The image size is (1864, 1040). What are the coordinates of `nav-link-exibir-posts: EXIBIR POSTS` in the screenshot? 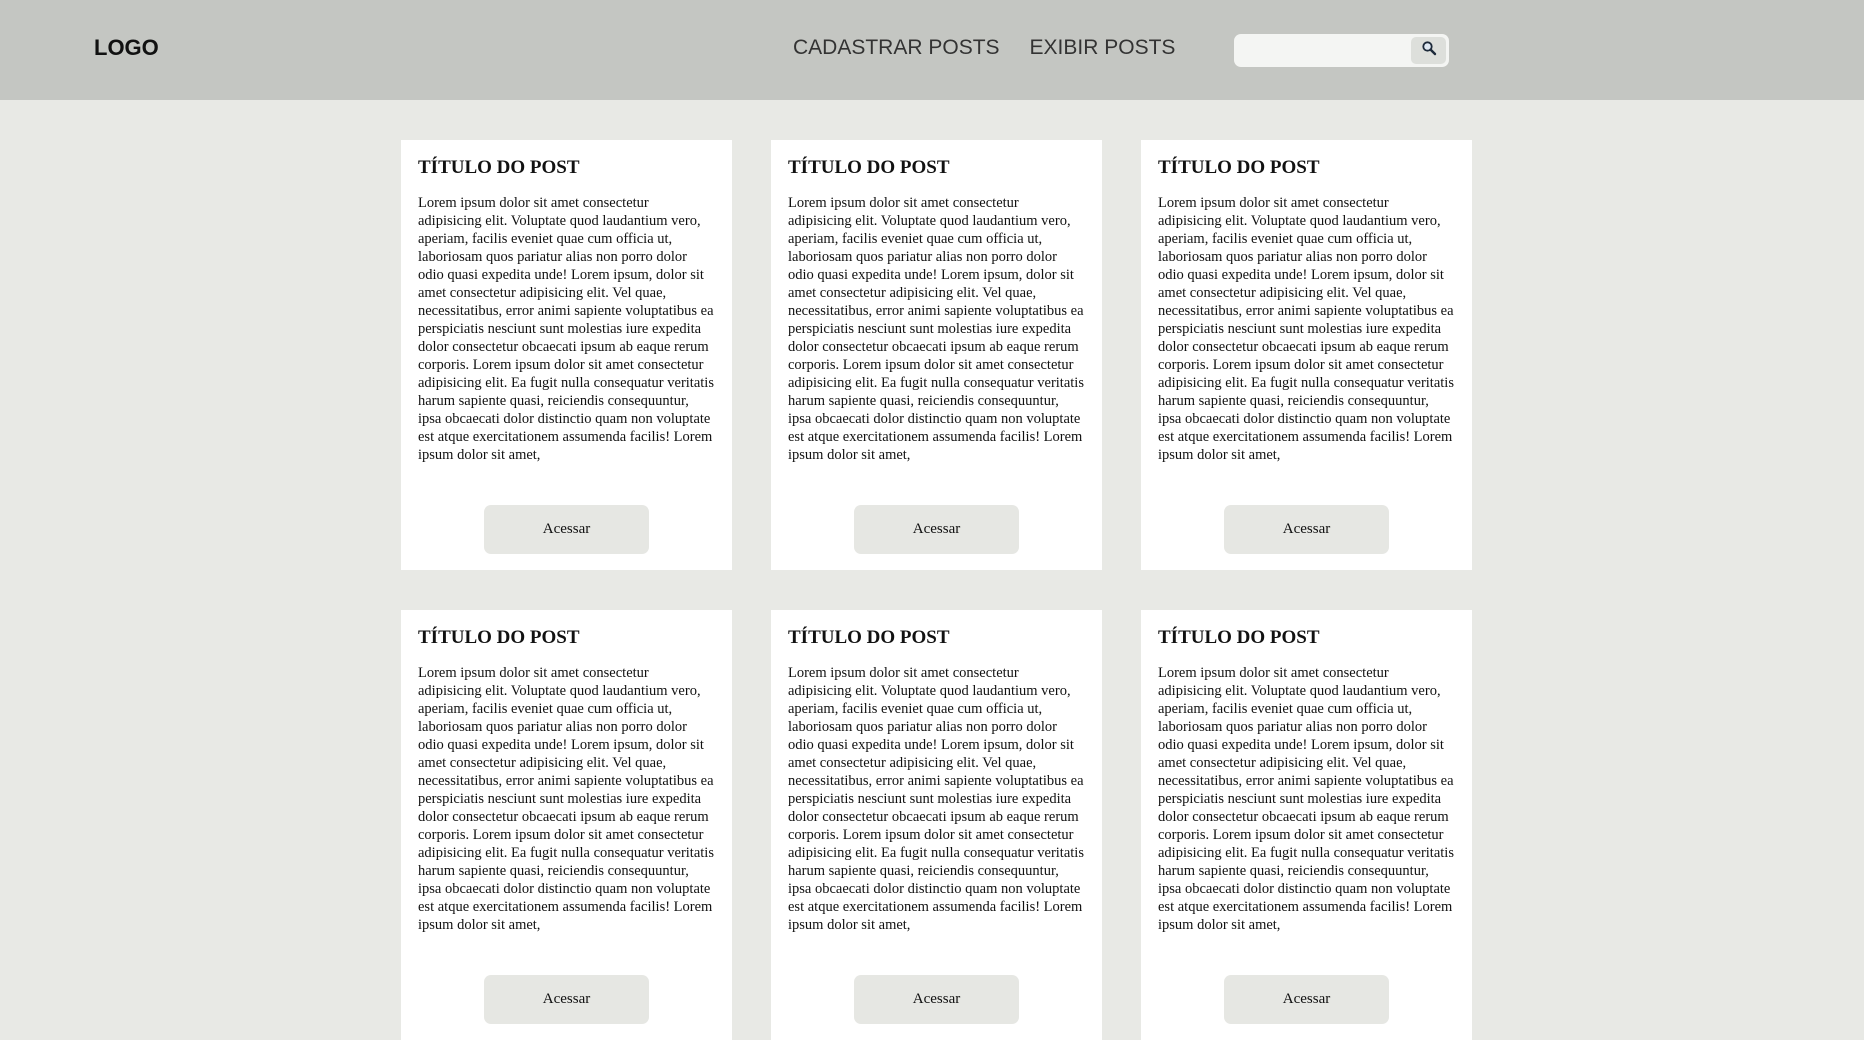 It's located at (1103, 48).